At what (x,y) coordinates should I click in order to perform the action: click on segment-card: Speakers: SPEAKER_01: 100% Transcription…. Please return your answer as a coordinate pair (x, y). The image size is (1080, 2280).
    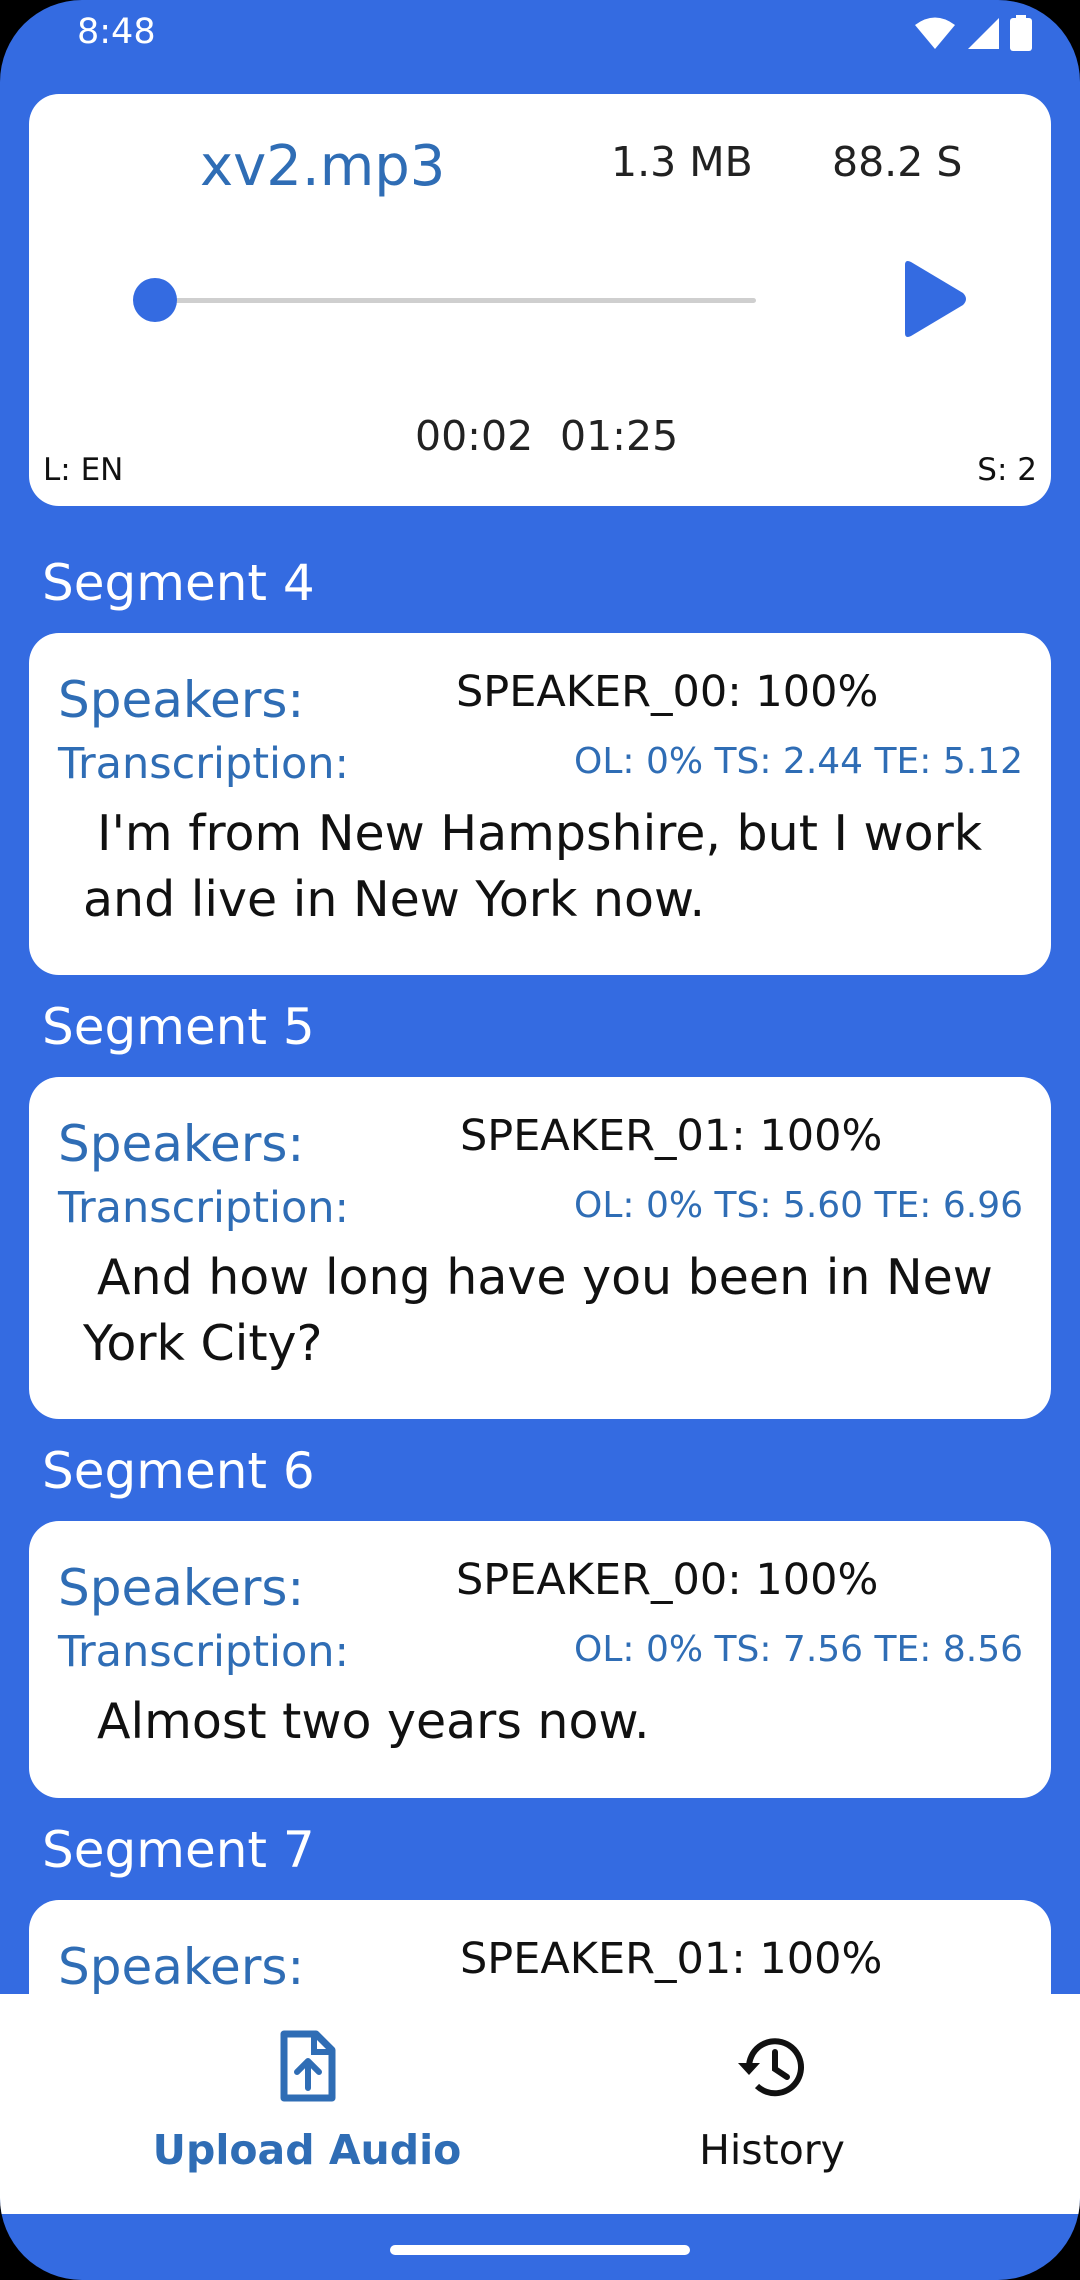
    Looking at the image, I should click on (540, 1248).